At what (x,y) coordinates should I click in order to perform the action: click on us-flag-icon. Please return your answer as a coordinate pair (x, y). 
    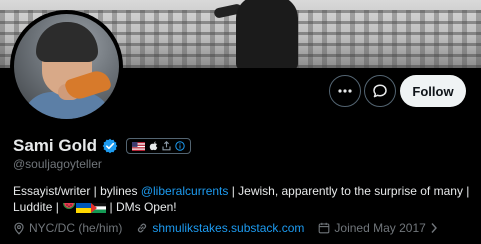
    Looking at the image, I should click on (139, 146).